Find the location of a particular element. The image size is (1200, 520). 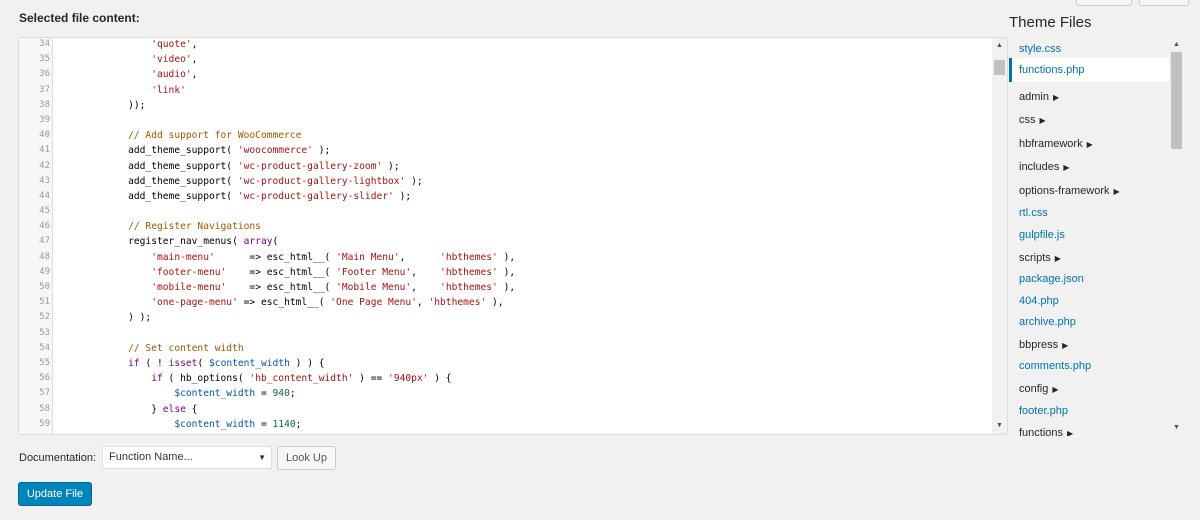

top-button-left is located at coordinates (1104, 3).